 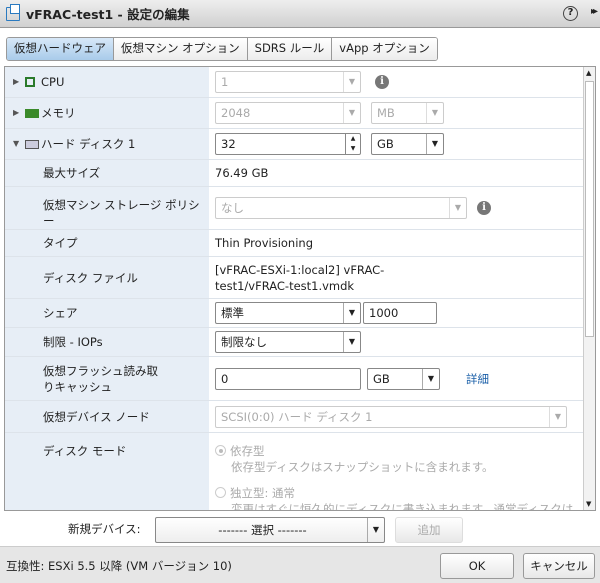 I want to click on row-storage-policy: 仮想マシン ストレージ ポリシー なし ▼ i, so click(x=294, y=208).